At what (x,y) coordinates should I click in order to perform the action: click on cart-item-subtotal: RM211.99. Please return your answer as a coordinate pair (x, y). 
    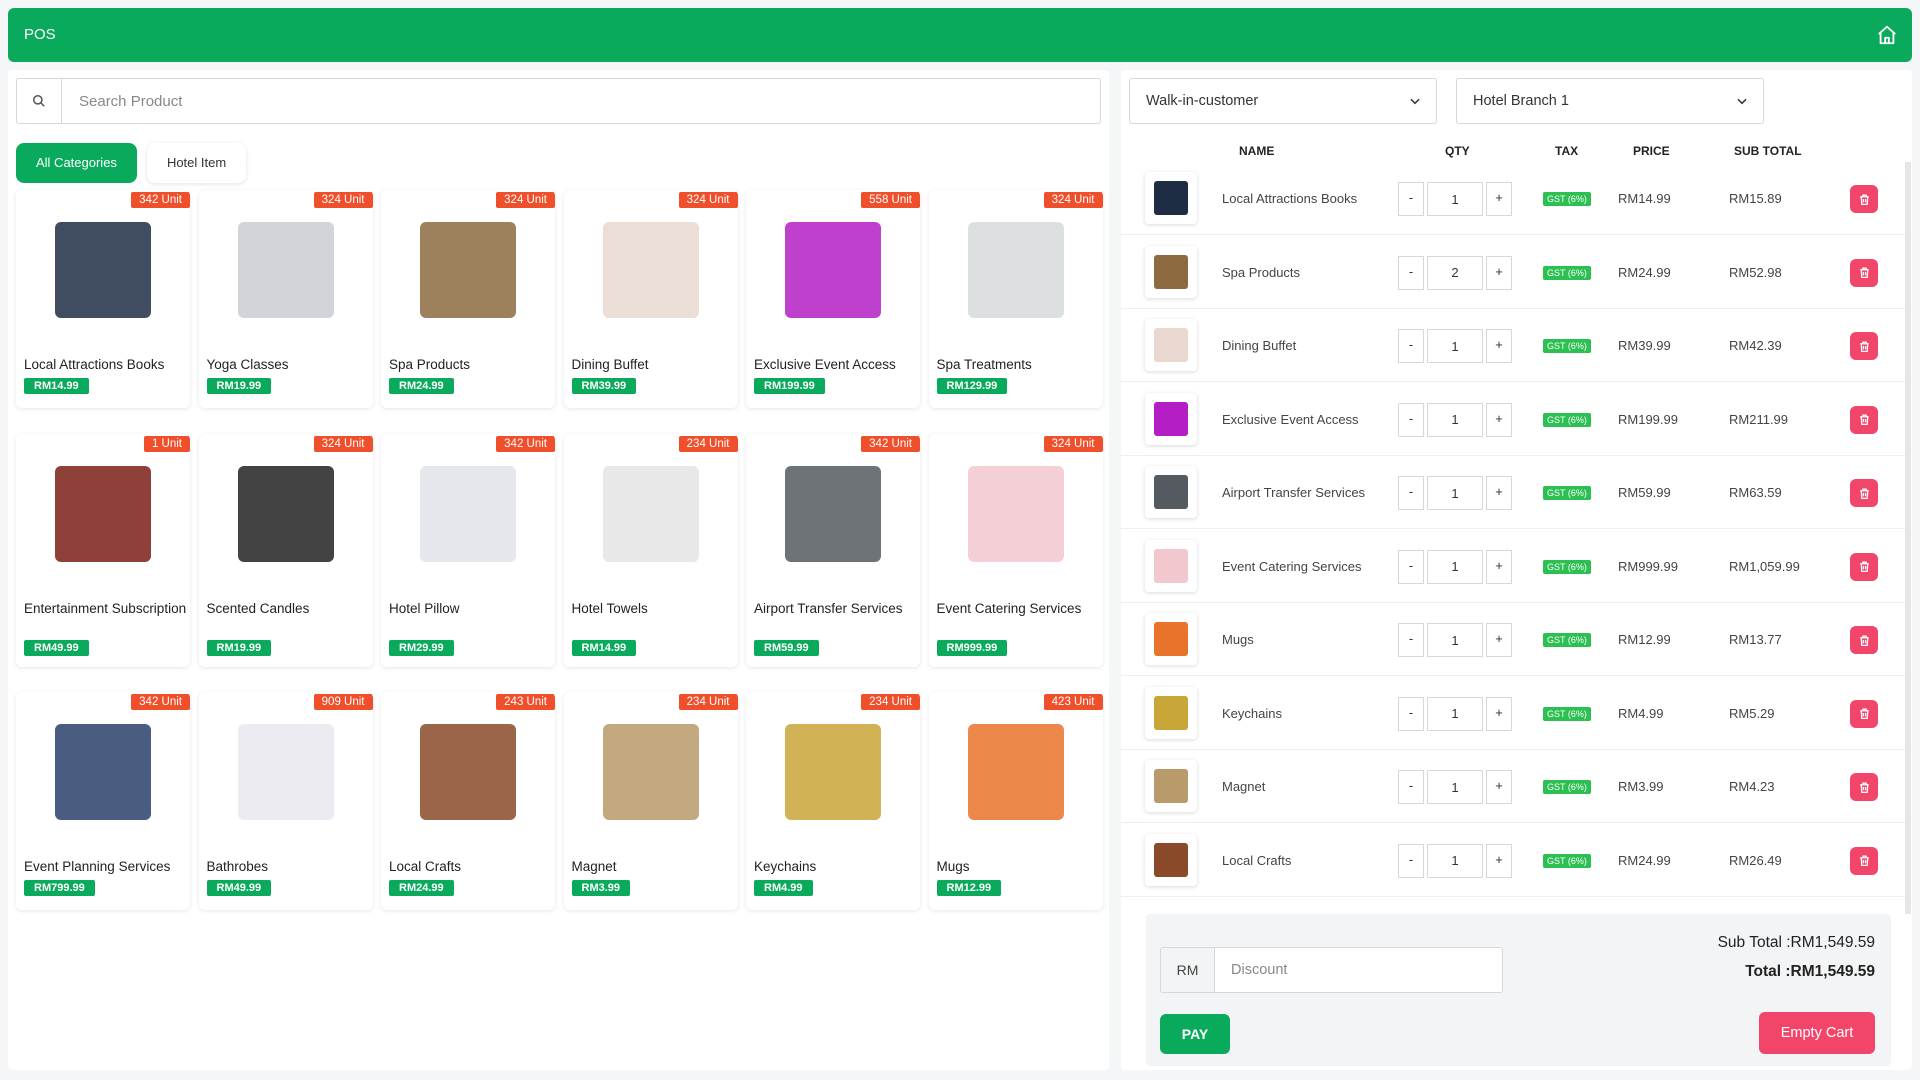
    Looking at the image, I should click on (1759, 419).